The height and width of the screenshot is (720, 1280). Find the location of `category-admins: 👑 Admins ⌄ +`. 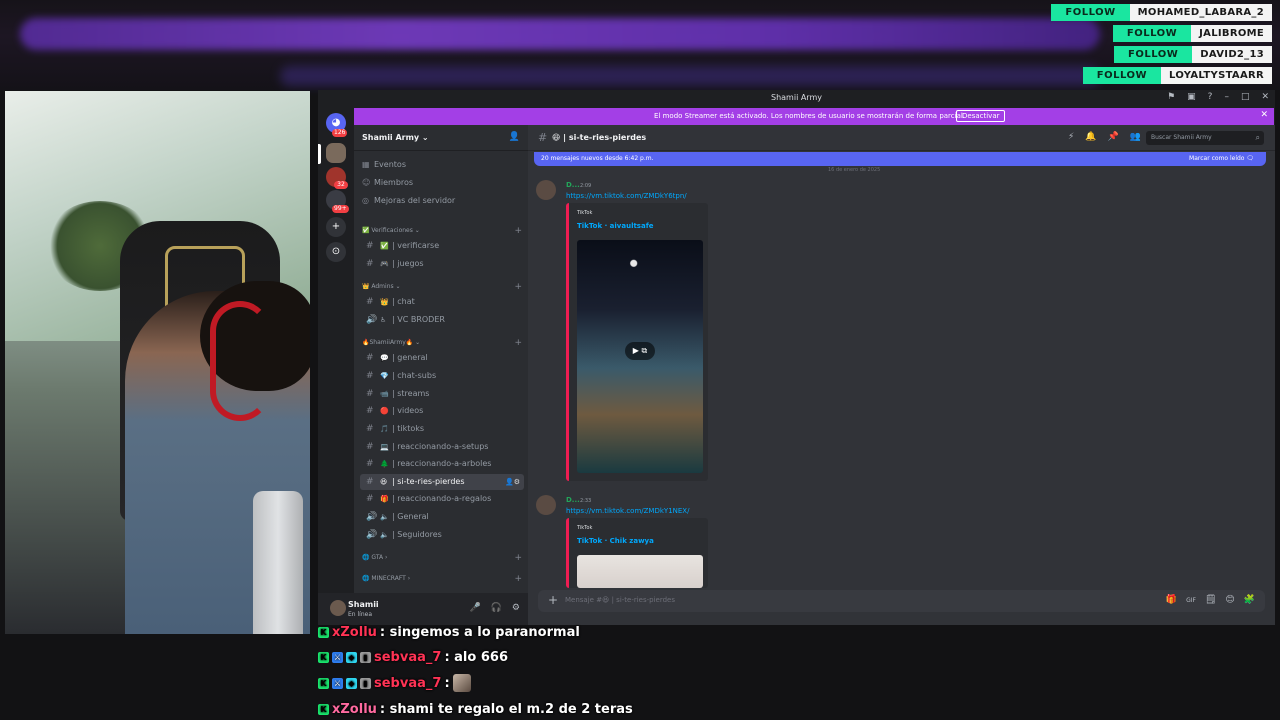

category-admins: 👑 Admins ⌄ + is located at coordinates (442, 287).